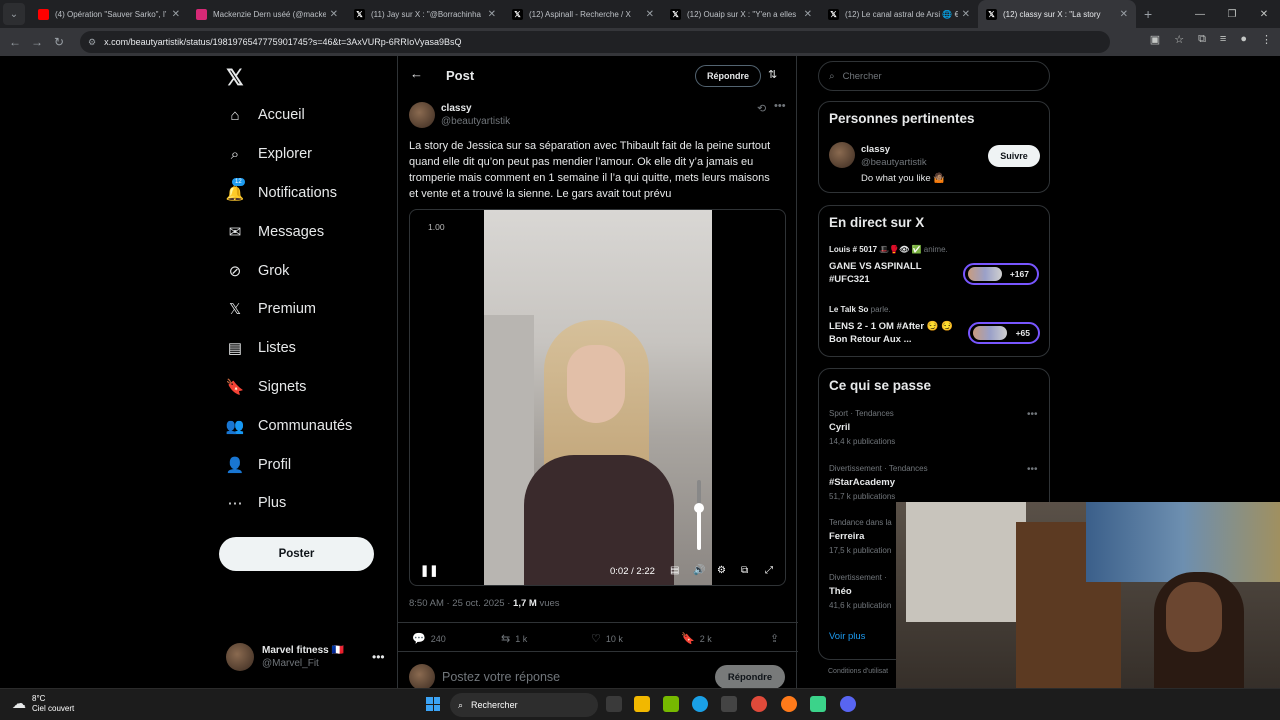 Image resolution: width=1280 pixels, height=720 pixels. I want to click on browser-tab: 𝕏 (12) Ouaip sur X : "Y'en a elles ✕, so click(741, 14).